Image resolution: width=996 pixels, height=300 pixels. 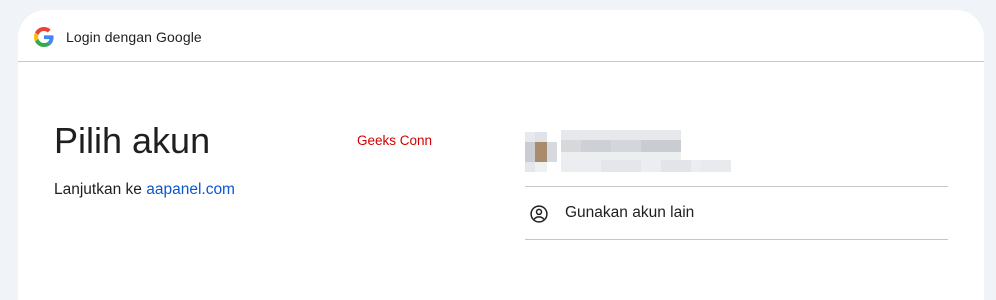 What do you see at coordinates (132, 140) in the screenshot?
I see `page-title: Pilih akun` at bounding box center [132, 140].